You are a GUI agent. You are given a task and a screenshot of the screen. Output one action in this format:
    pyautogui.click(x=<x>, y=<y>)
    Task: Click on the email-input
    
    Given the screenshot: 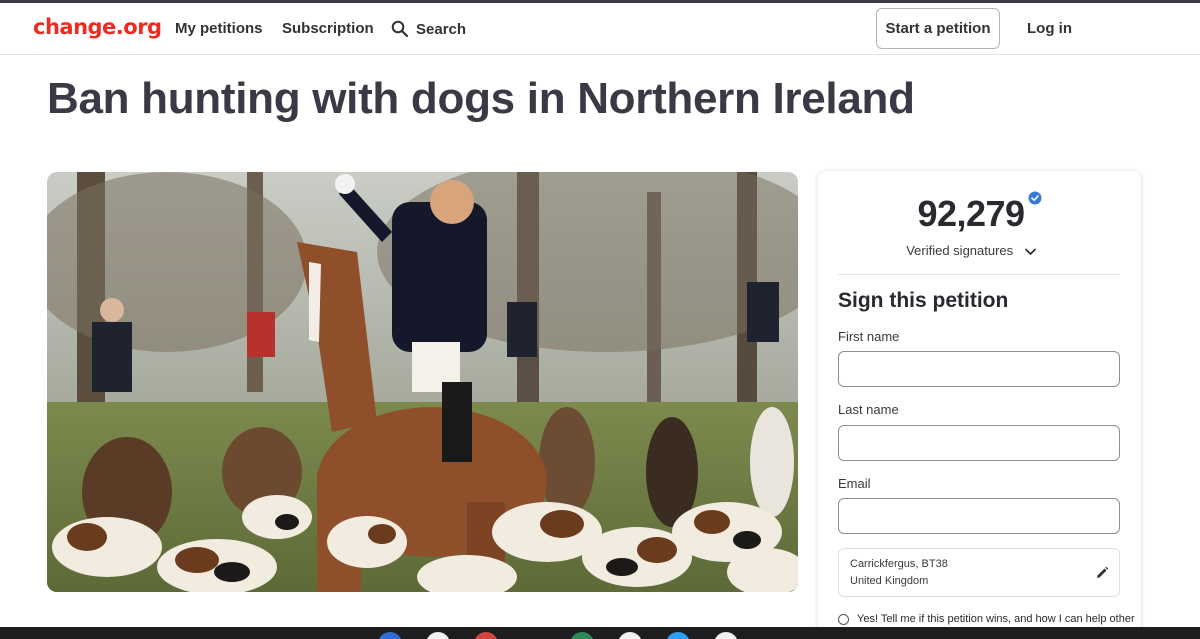 What is the action you would take?
    pyautogui.click(x=979, y=516)
    